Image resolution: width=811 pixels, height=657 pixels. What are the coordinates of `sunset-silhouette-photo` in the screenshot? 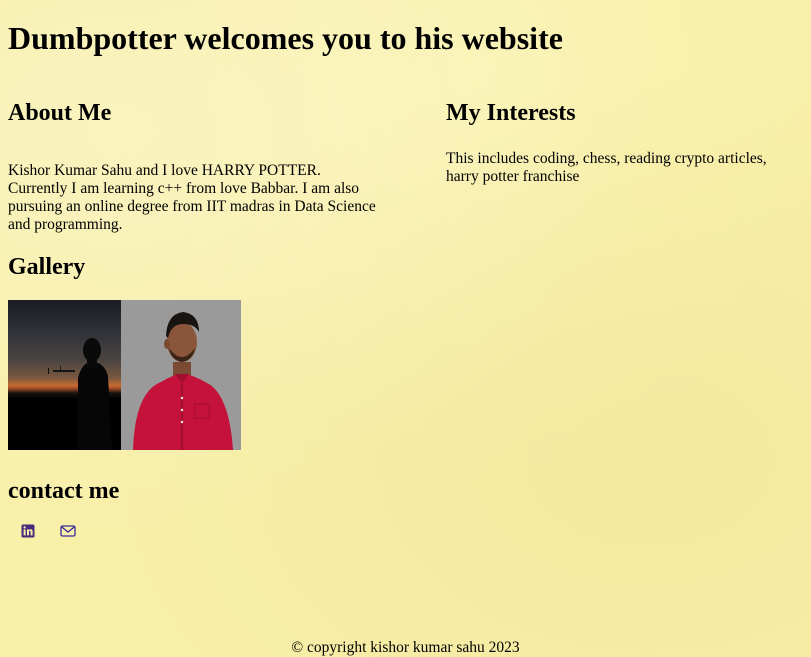 It's located at (64, 375).